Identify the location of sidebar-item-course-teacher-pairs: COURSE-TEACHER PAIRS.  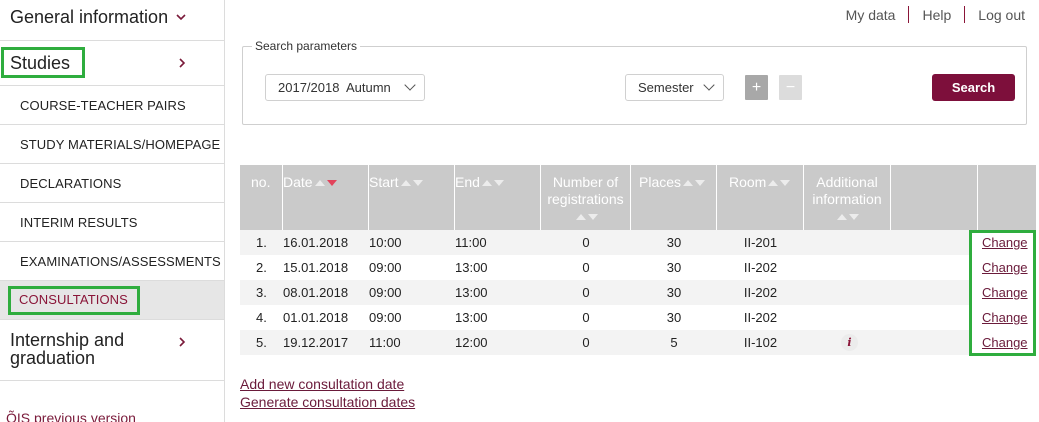
(112, 105).